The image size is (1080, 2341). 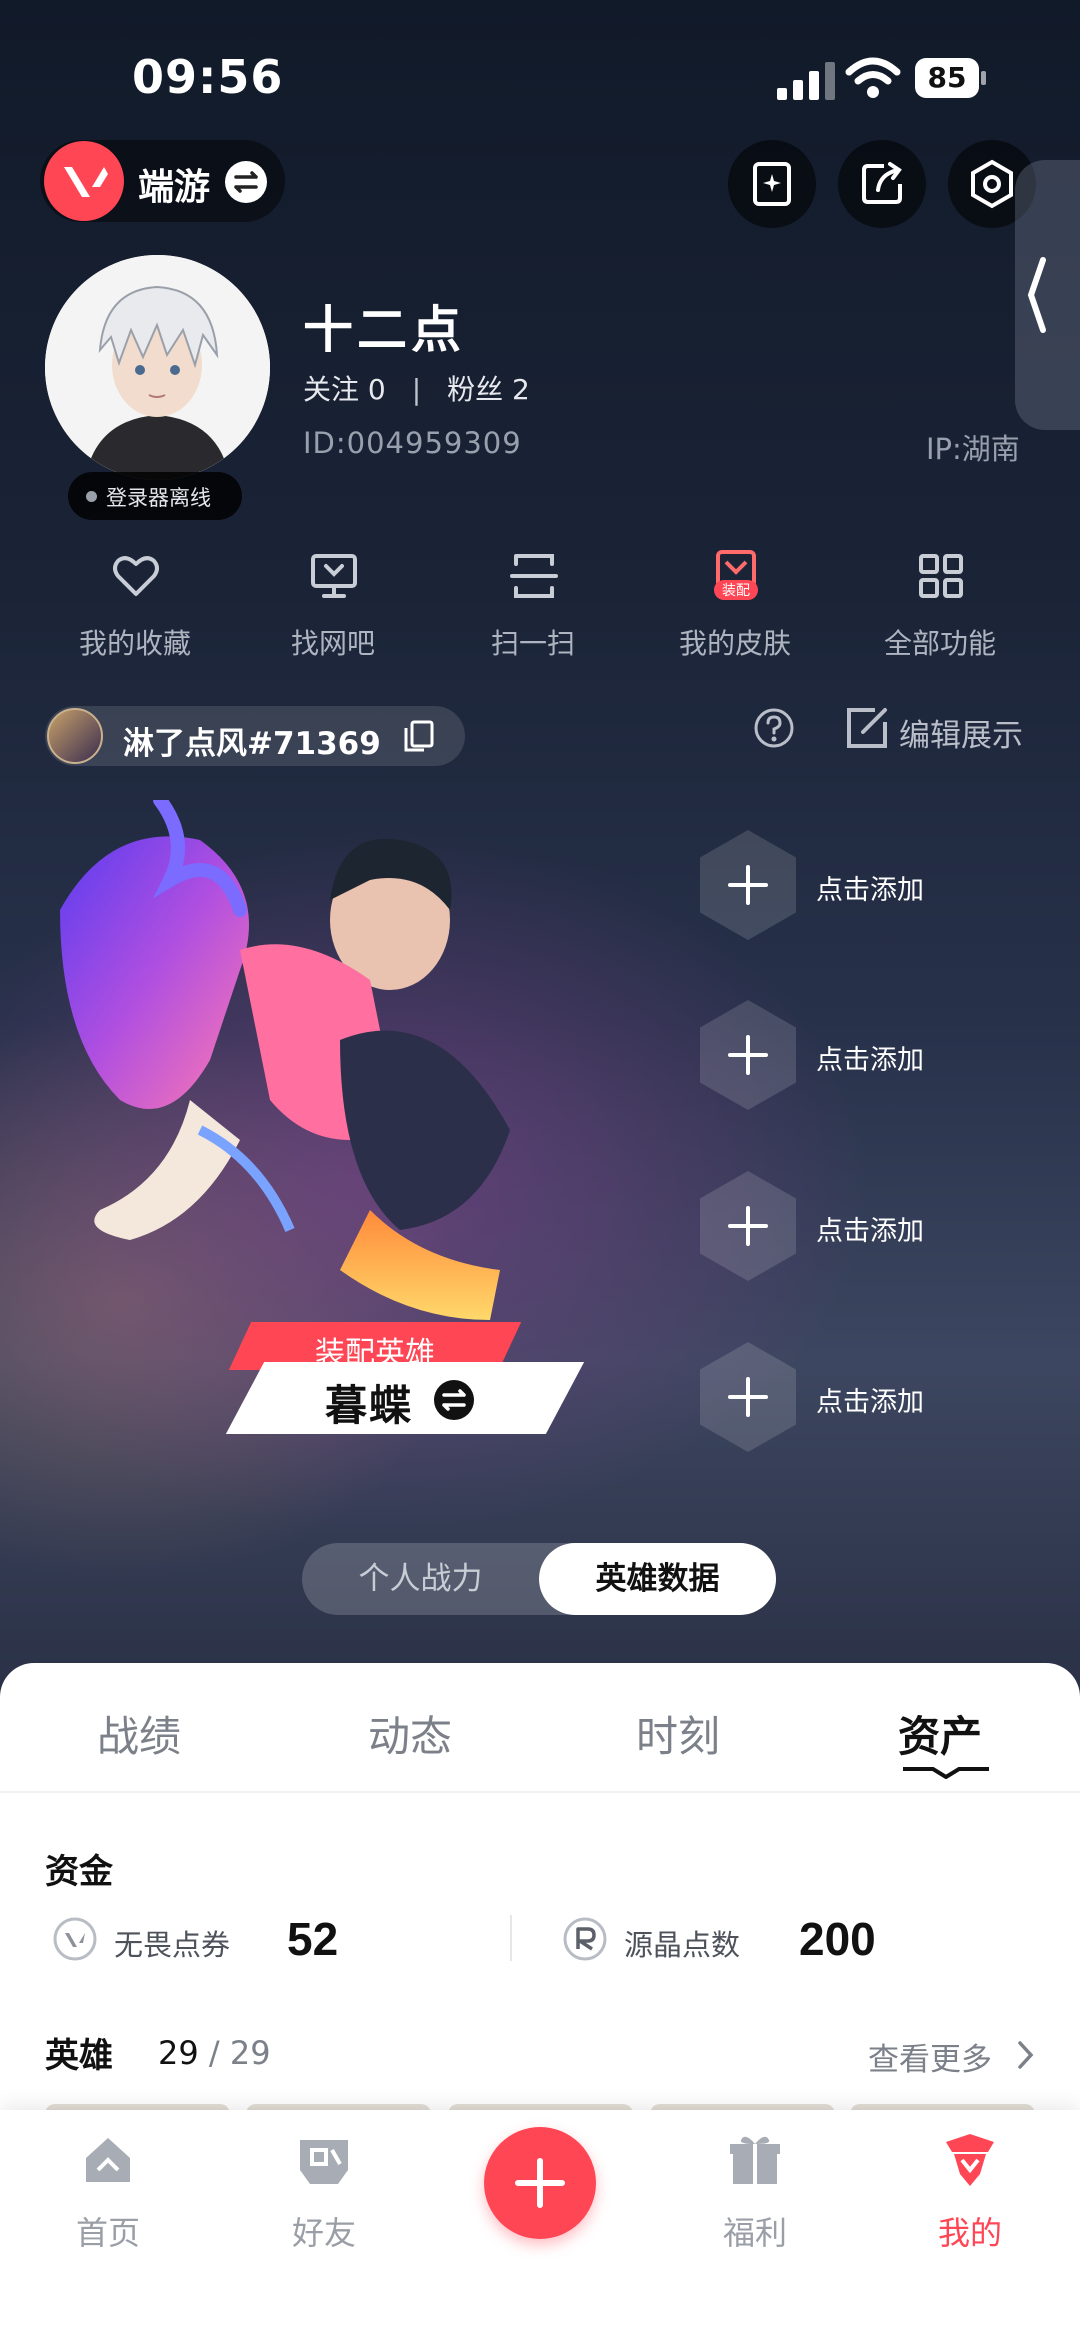 I want to click on tab-activity: 动态, so click(x=410, y=1733).